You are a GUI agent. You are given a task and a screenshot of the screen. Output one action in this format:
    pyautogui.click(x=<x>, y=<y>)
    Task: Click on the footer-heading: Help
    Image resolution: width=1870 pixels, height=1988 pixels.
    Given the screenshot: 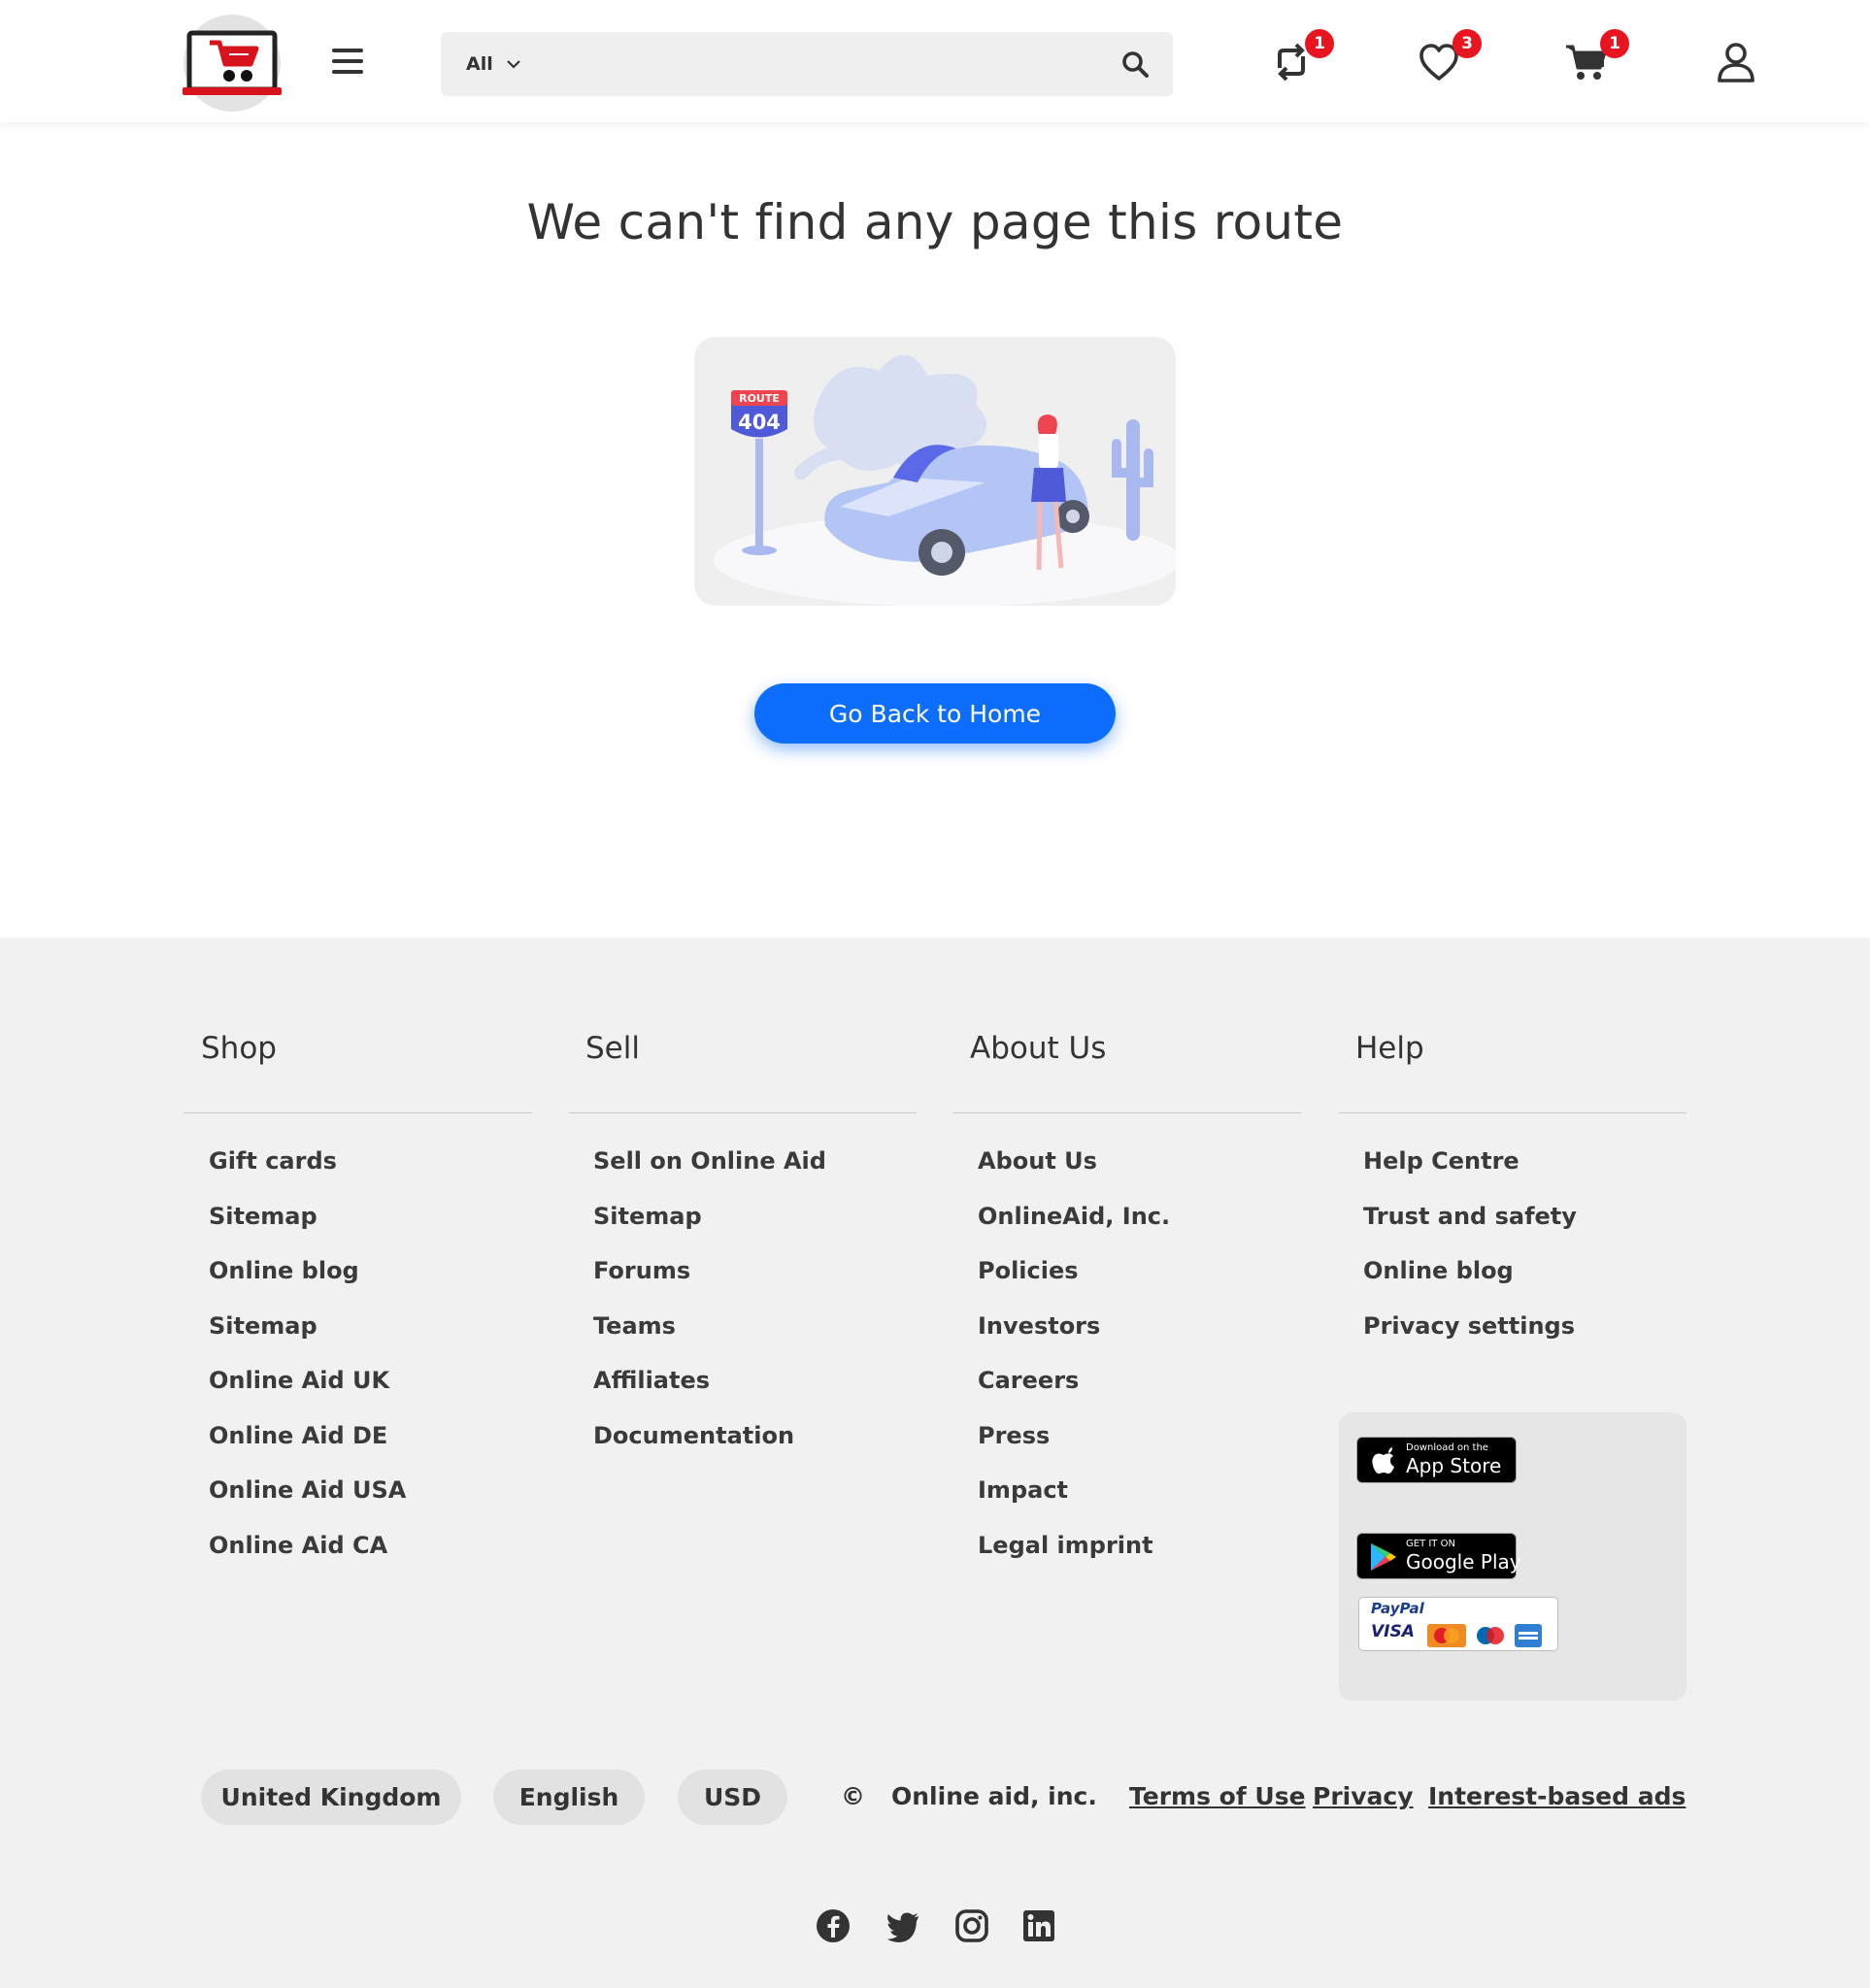 What is the action you would take?
    pyautogui.click(x=1390, y=1049)
    